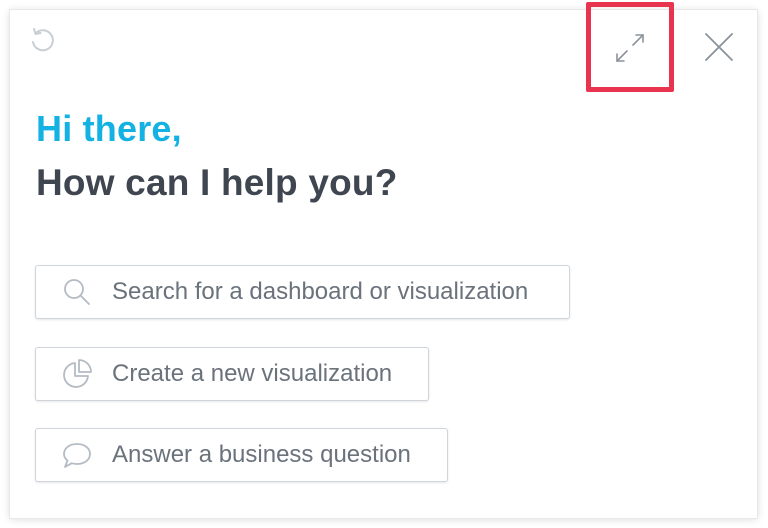 The width and height of the screenshot is (768, 528). I want to click on undo-button, so click(42, 40).